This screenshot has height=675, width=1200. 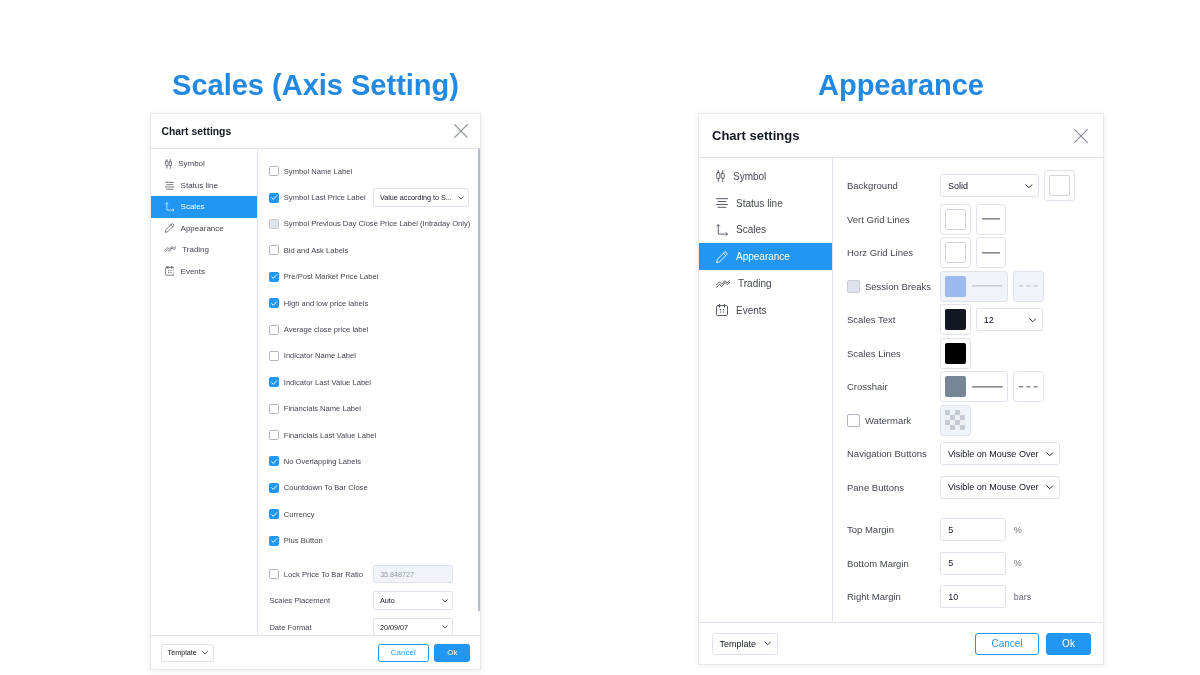 What do you see at coordinates (479, 380) in the screenshot?
I see `scrollbar-thumb` at bounding box center [479, 380].